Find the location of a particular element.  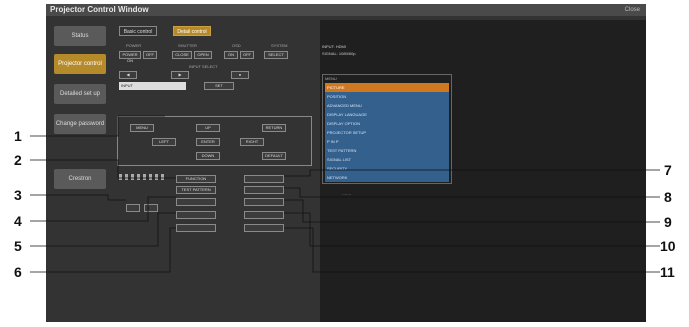

control-list-item: PROJECTOR SETUP is located at coordinates (387, 132).